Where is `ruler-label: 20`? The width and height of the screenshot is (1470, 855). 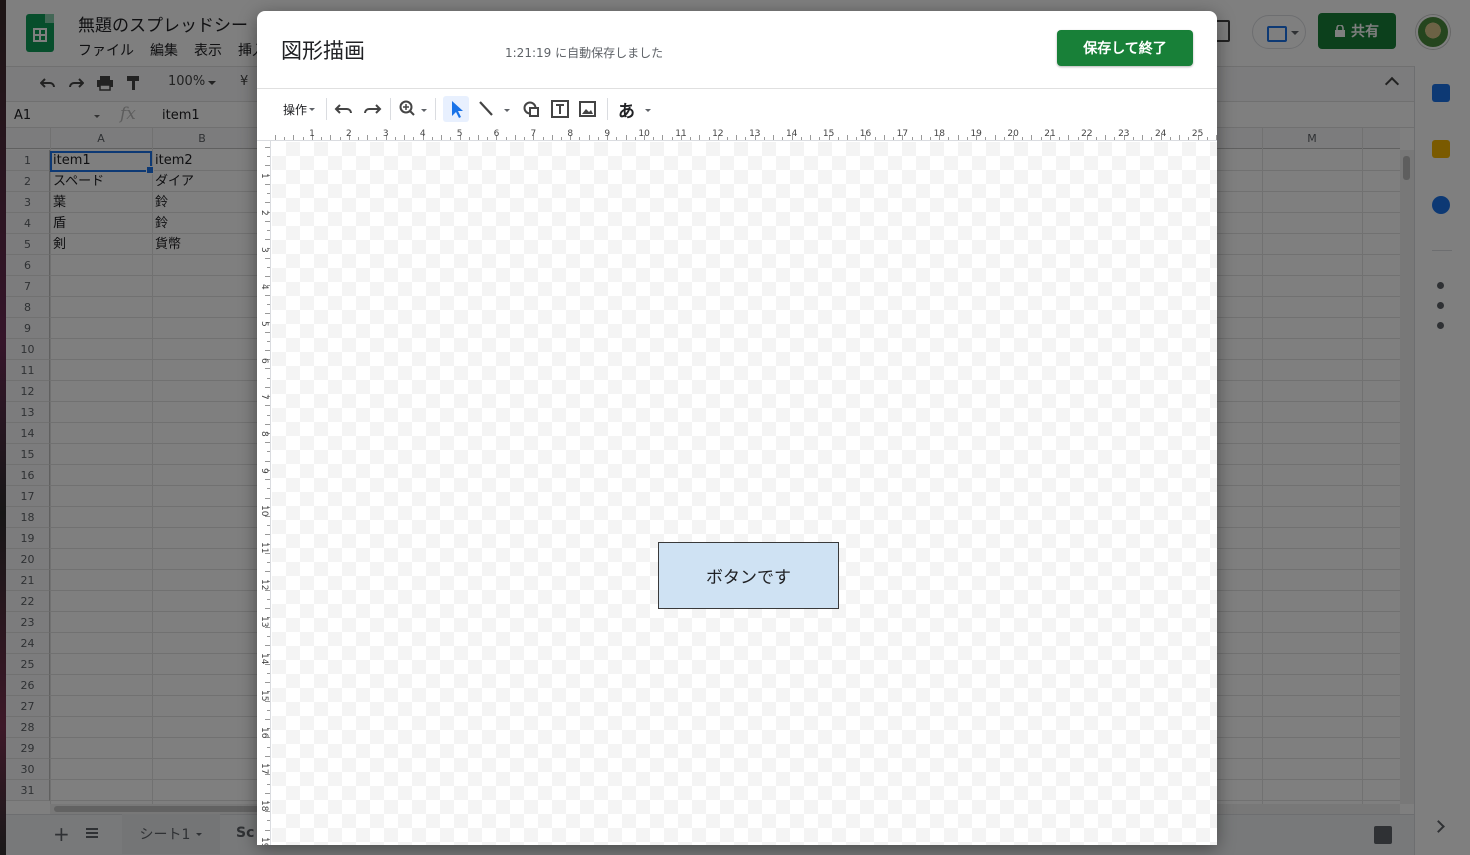
ruler-label: 20 is located at coordinates (1013, 134).